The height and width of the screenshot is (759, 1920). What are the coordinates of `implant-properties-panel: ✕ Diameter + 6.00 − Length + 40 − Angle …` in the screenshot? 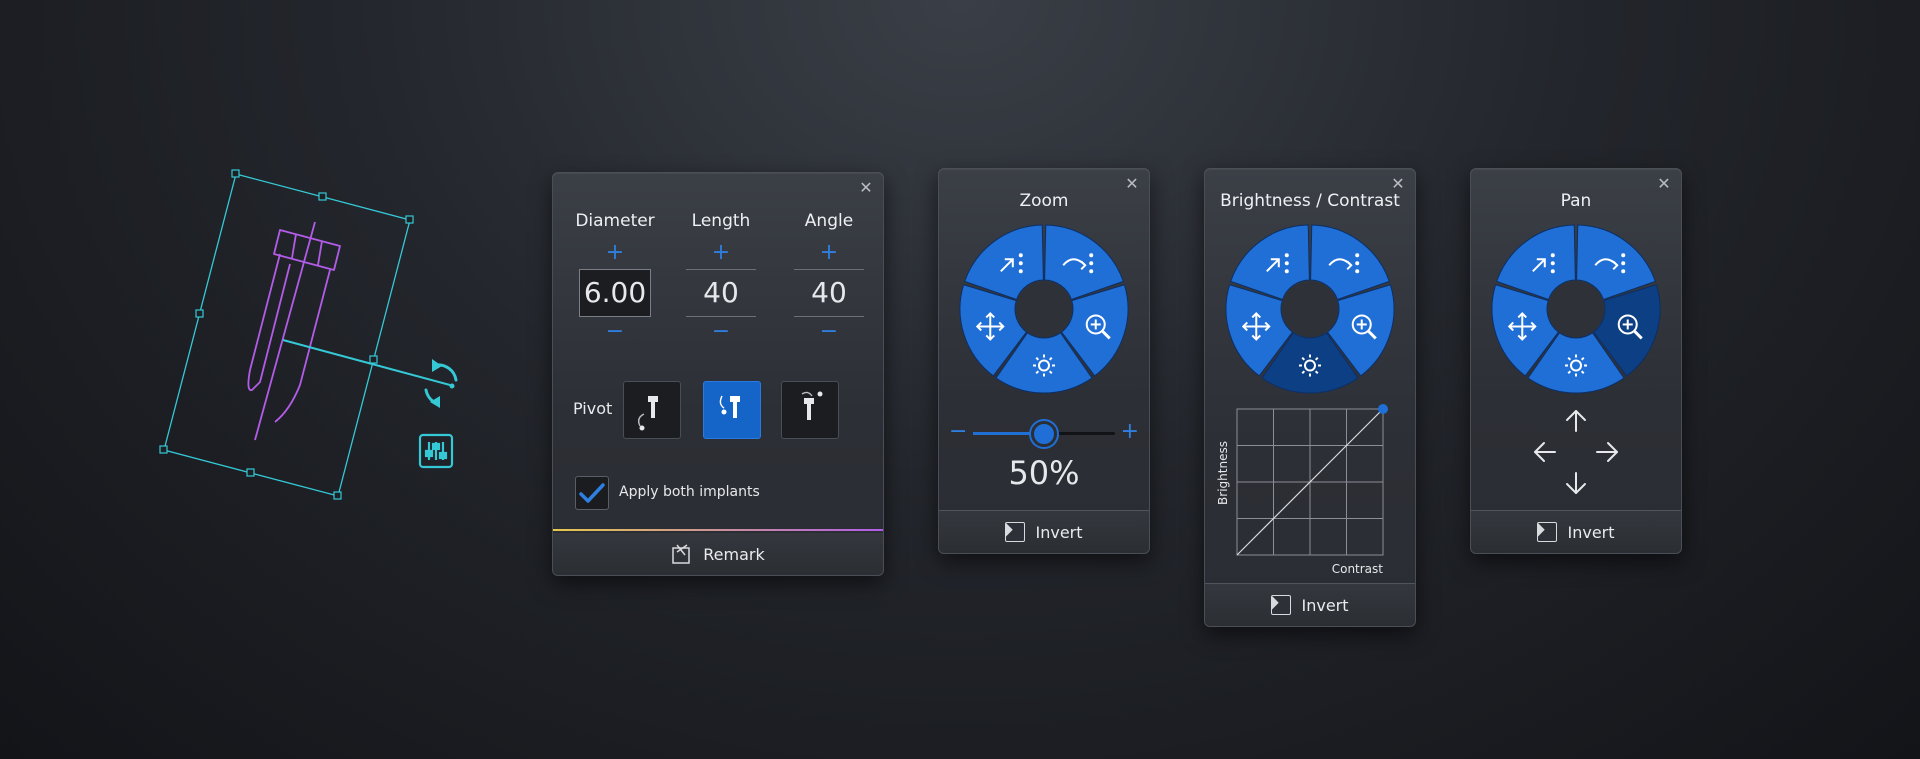 It's located at (718, 374).